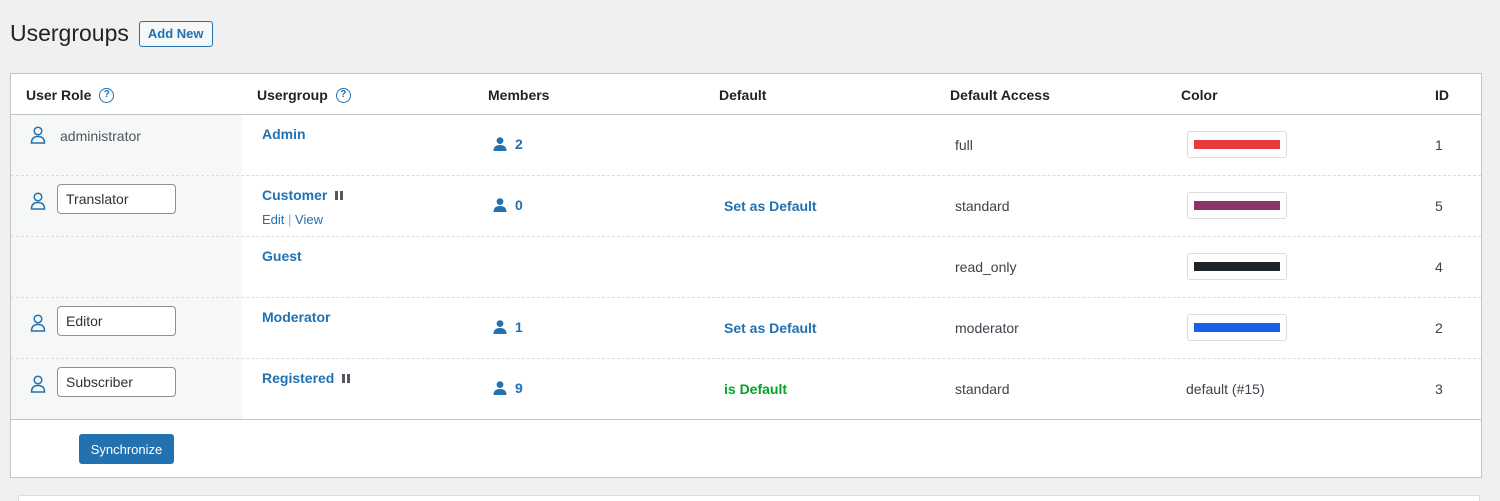 The image size is (1500, 501). Describe the element at coordinates (1000, 95) in the screenshot. I see `col-default-access: Default Access` at that location.